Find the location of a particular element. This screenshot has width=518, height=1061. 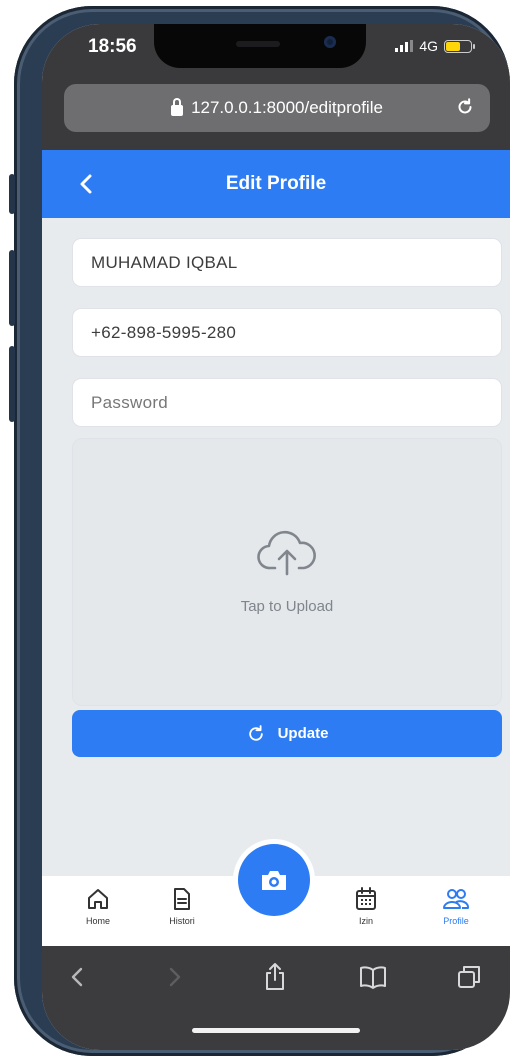

nav-izin: Izin is located at coordinates (366, 906).